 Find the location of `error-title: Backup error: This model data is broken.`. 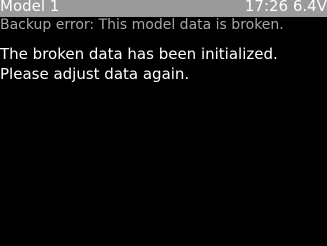

error-title: Backup error: This model data is broken. is located at coordinates (142, 25).